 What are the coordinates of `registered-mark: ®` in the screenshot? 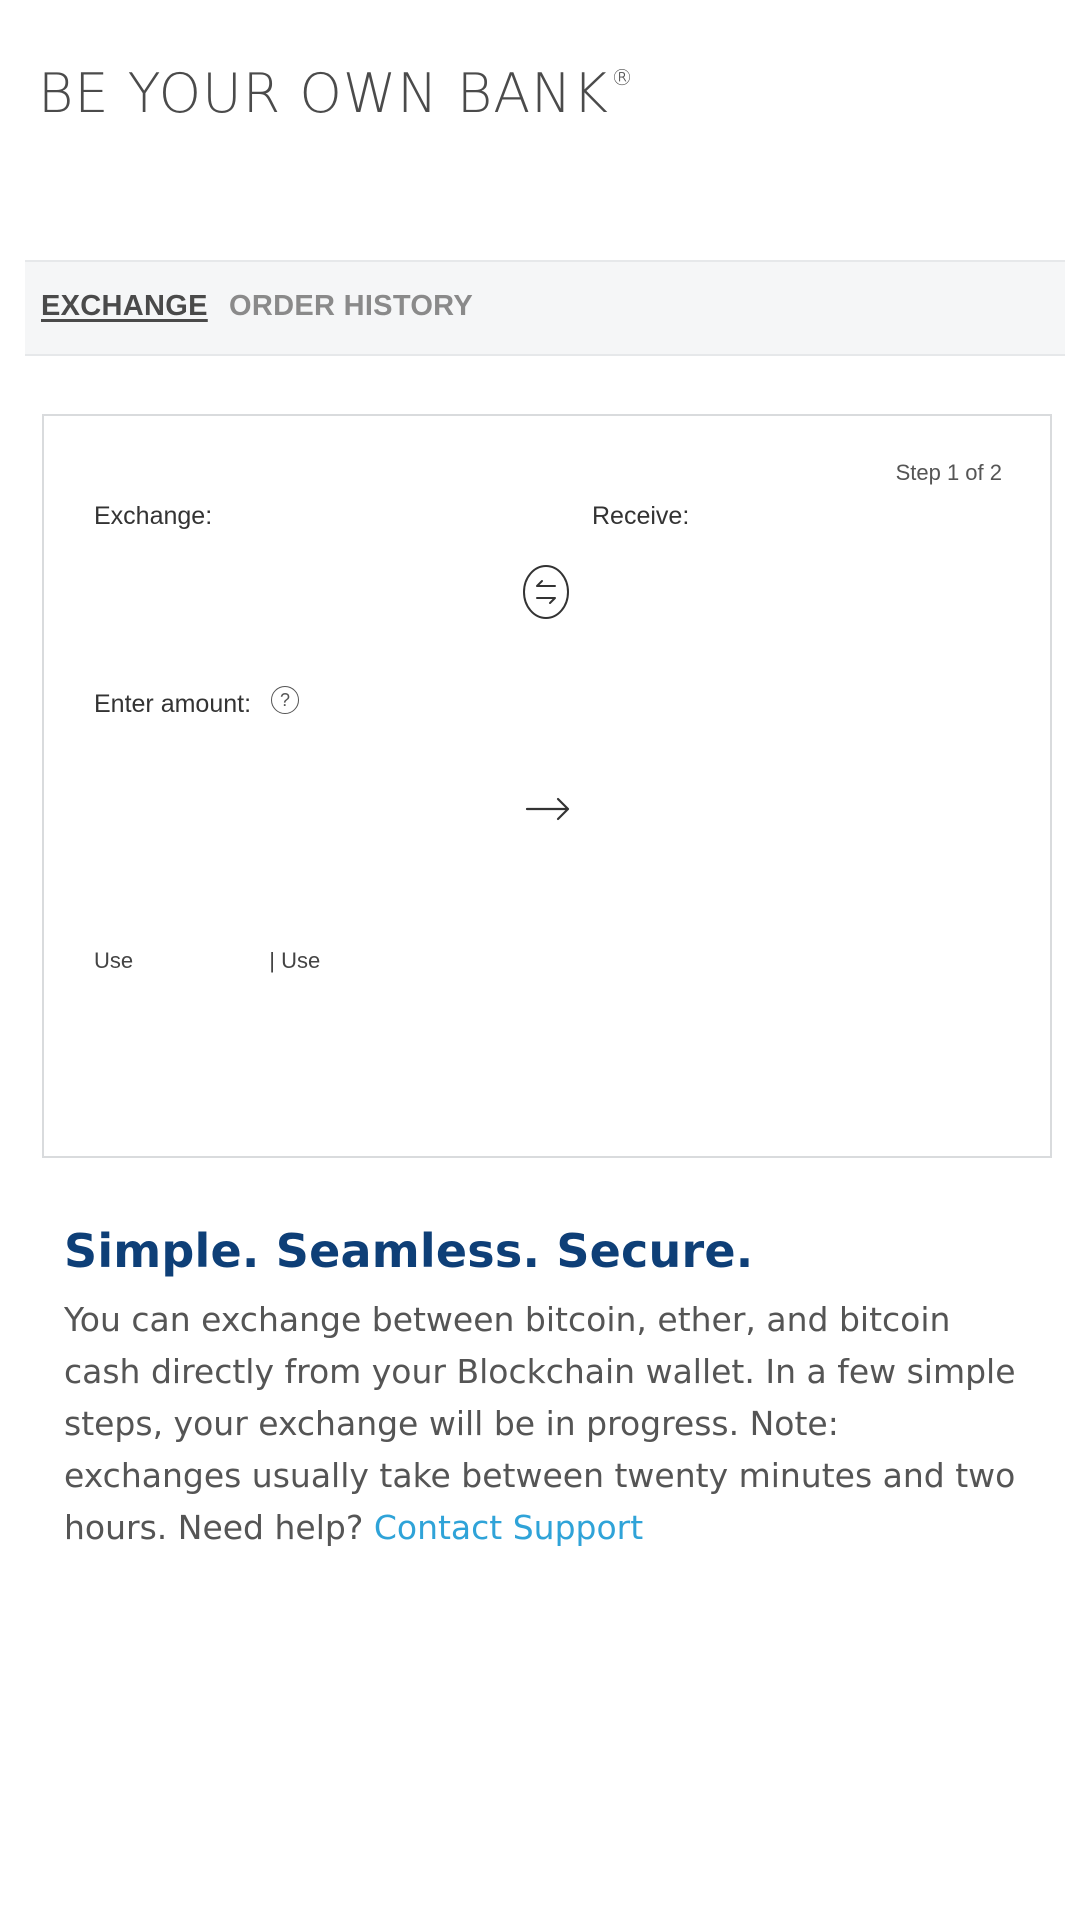 It's located at (622, 78).